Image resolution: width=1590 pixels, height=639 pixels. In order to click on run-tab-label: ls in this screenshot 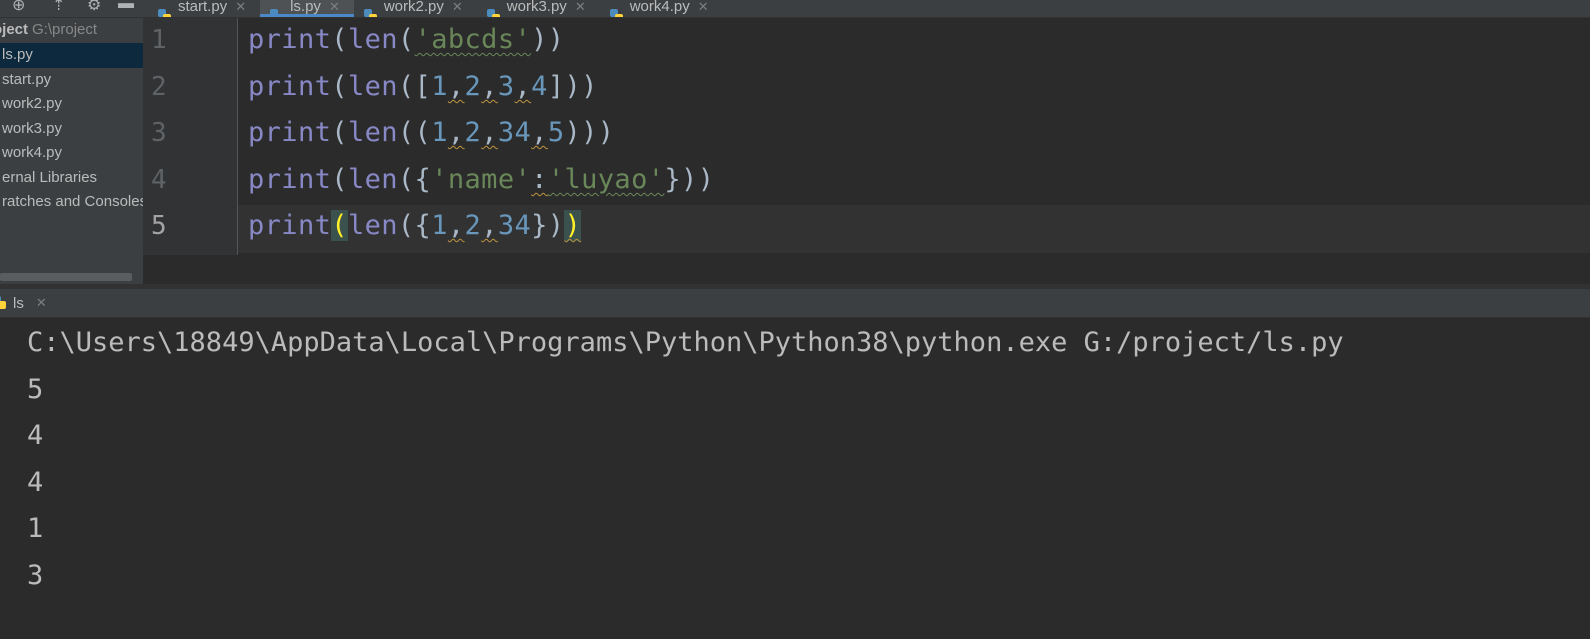, I will do `click(18, 303)`.